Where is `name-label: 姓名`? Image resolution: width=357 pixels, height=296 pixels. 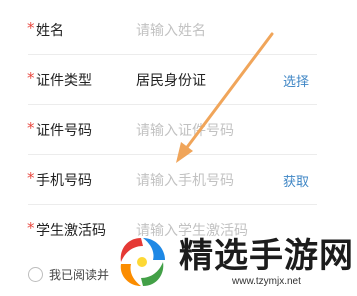
name-label: 姓名 is located at coordinates (50, 31).